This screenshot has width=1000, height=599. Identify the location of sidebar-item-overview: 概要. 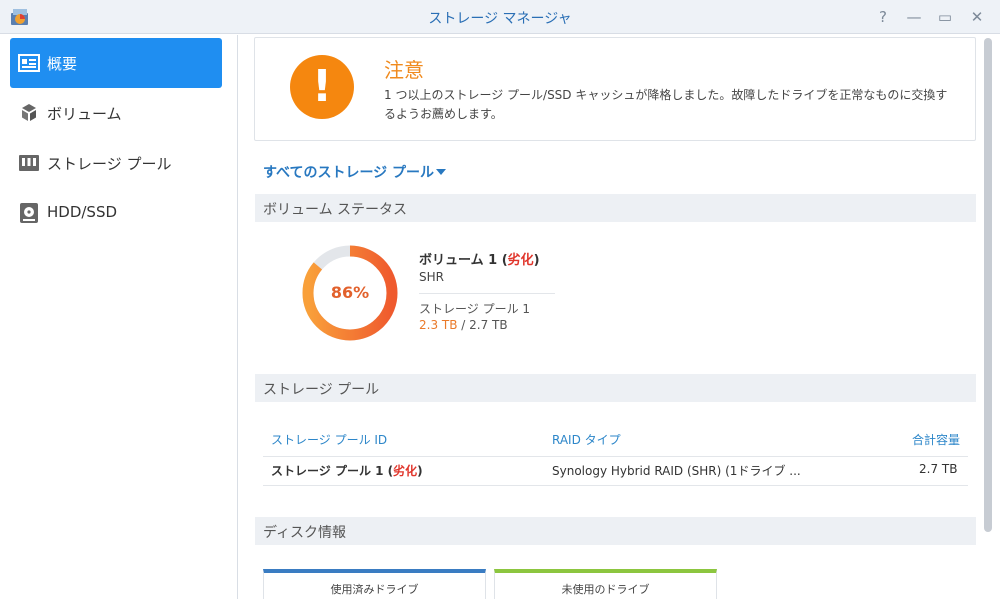
(116, 63).